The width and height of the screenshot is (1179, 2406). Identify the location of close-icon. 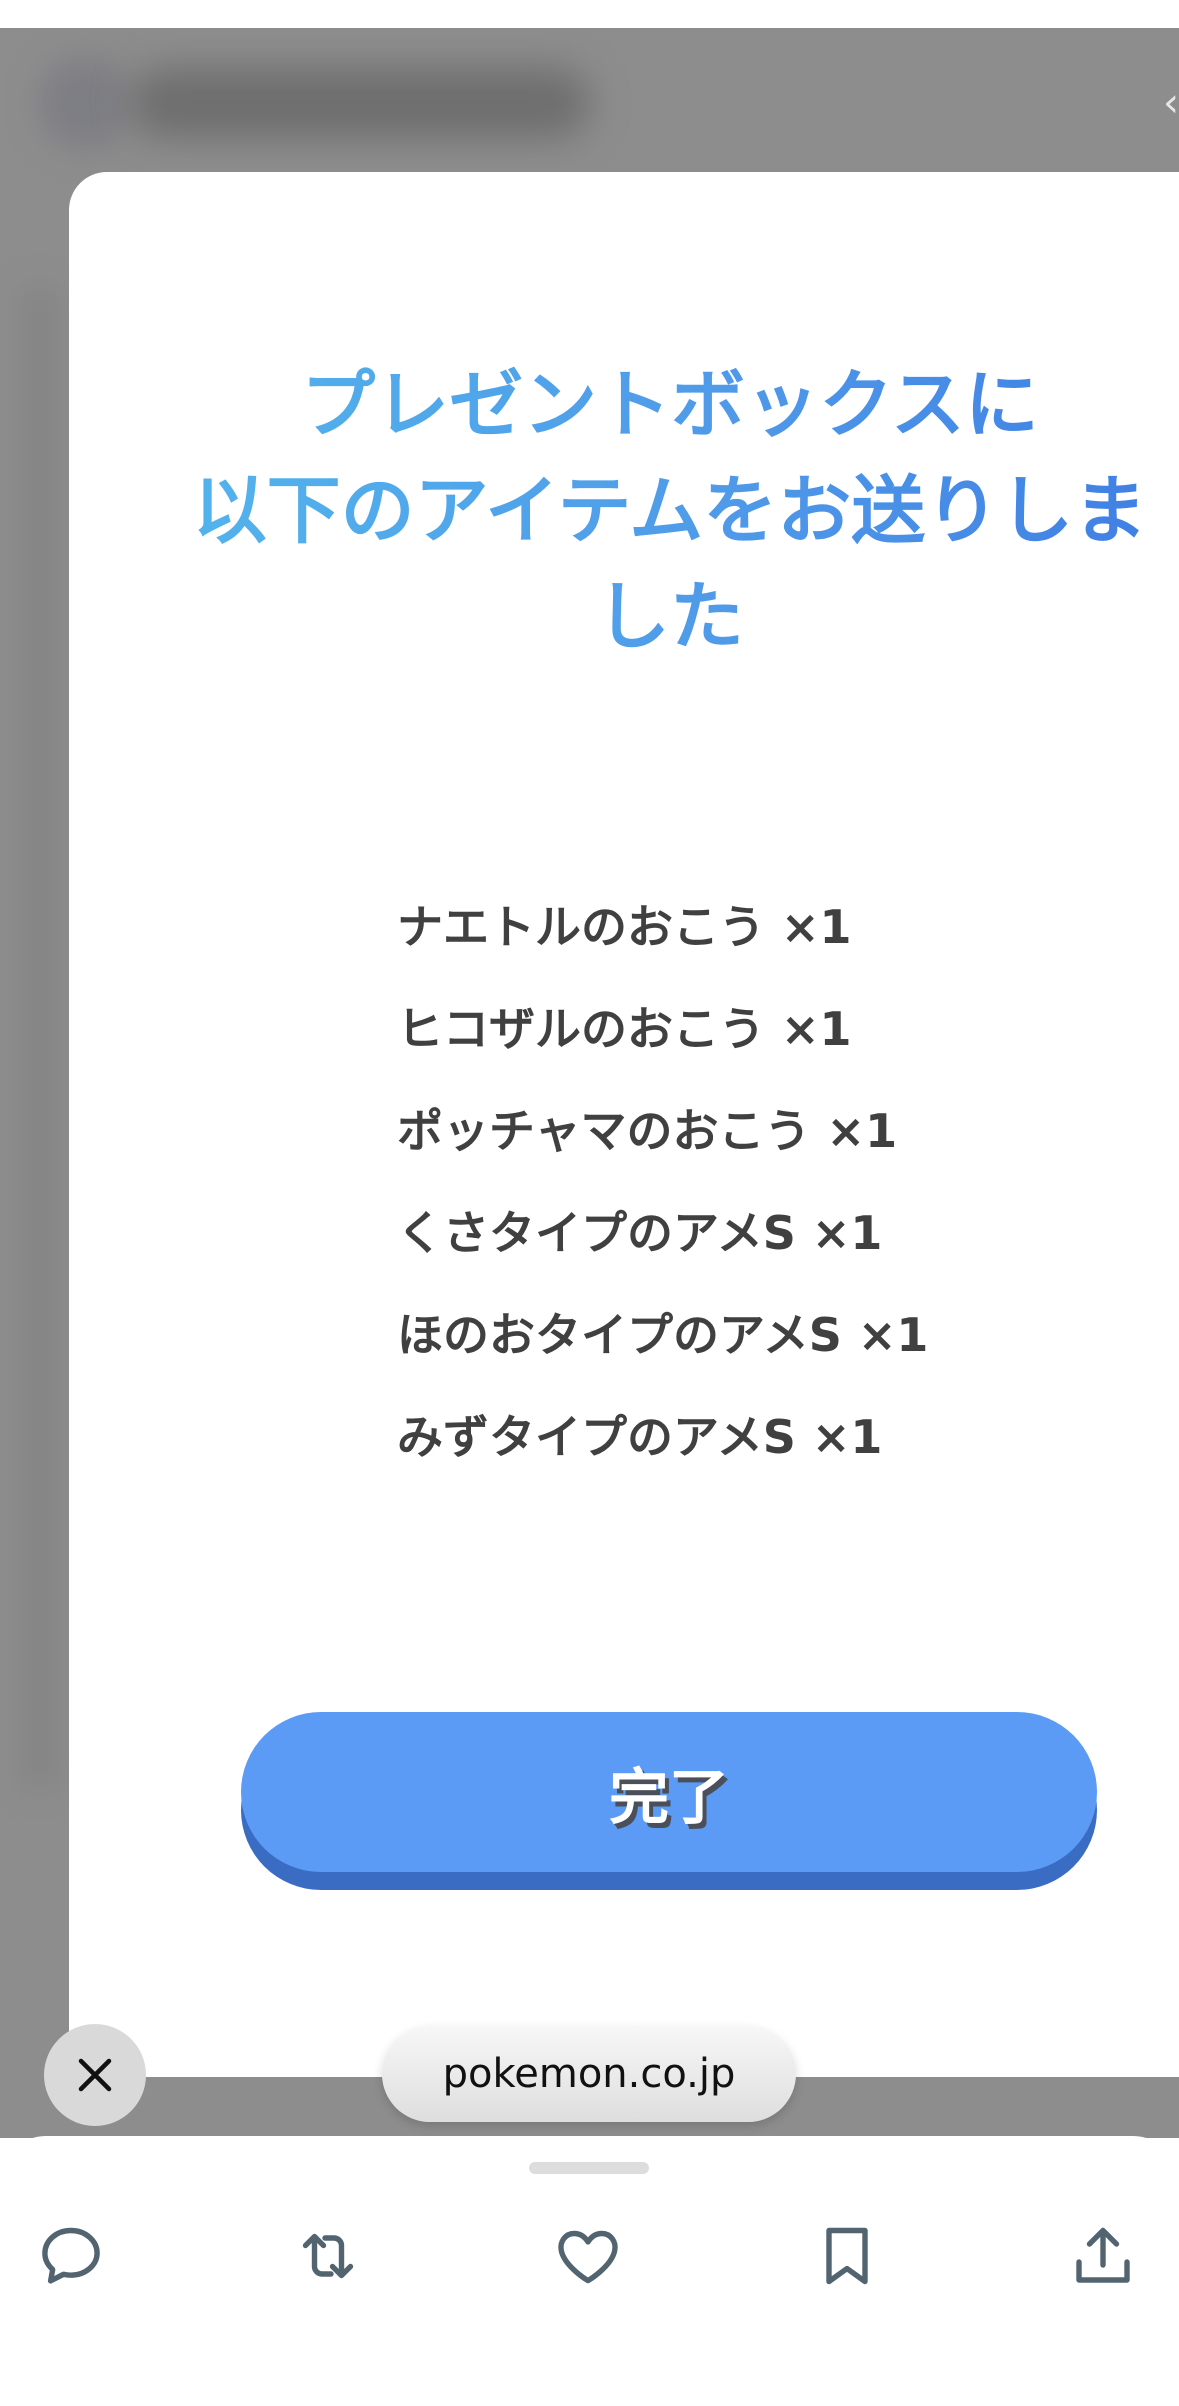
(95, 2075).